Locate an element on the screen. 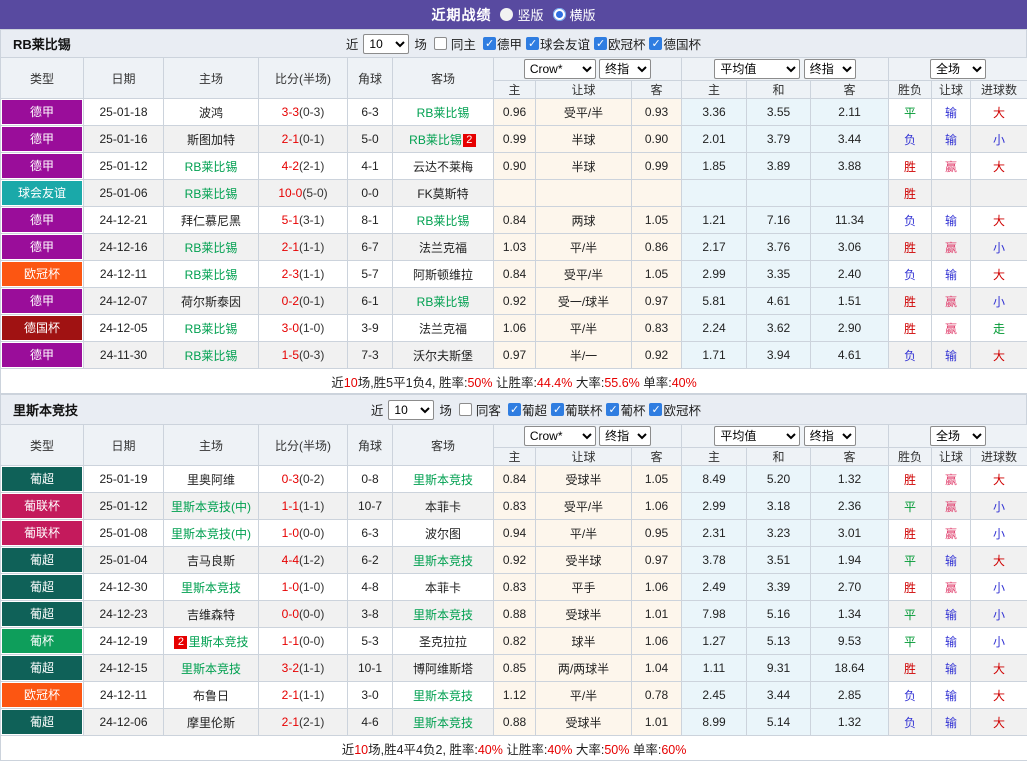  unit-label: 场 is located at coordinates (420, 43).